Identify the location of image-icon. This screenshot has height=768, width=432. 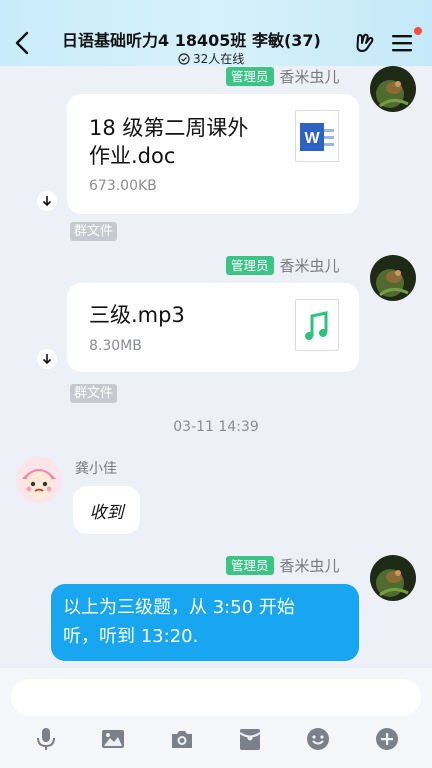
(113, 739).